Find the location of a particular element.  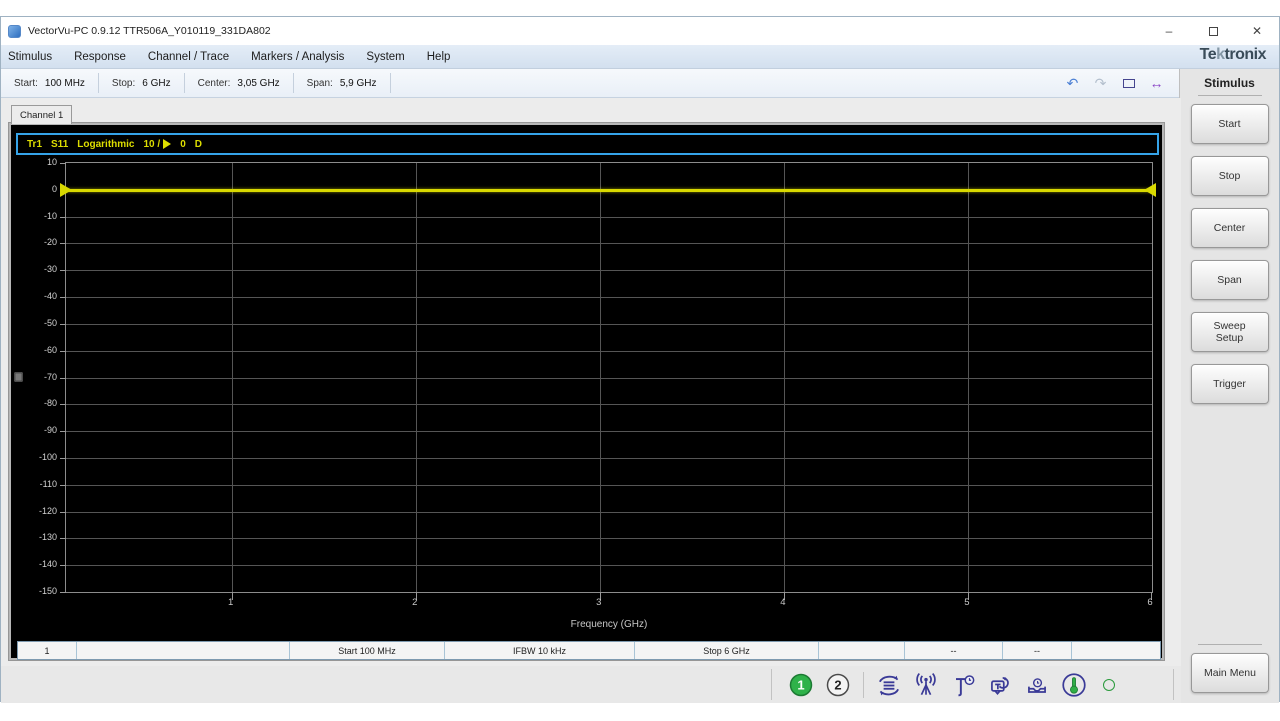

trigger-clock-icon is located at coordinates (963, 685).